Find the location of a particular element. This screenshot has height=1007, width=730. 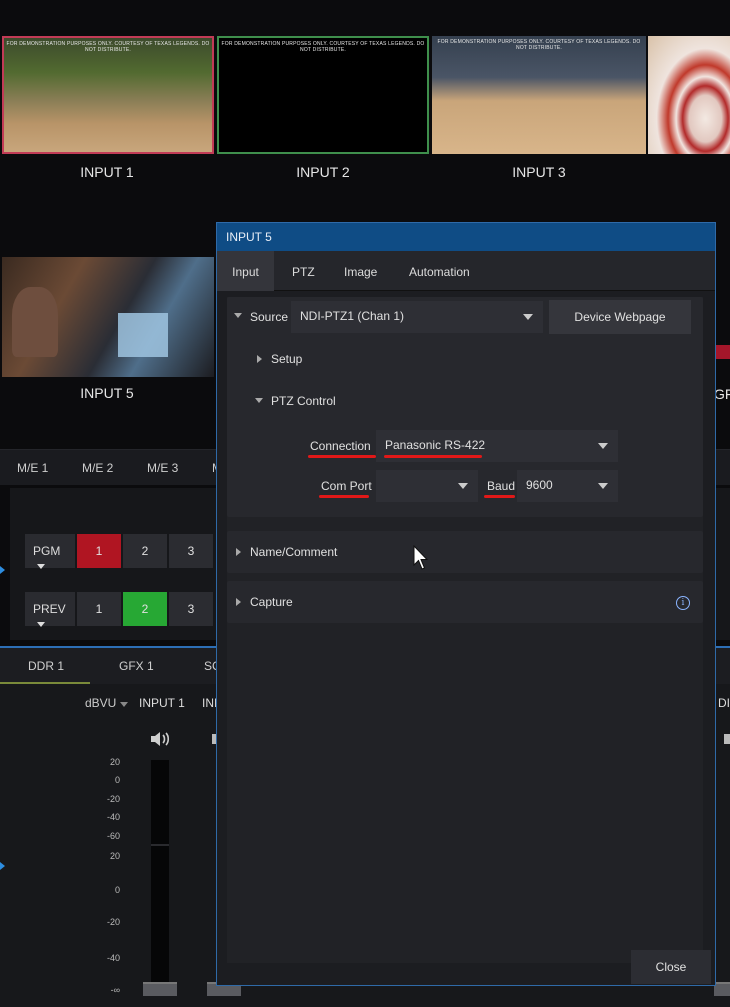

baud-select-value: 9600 is located at coordinates (539, 485).